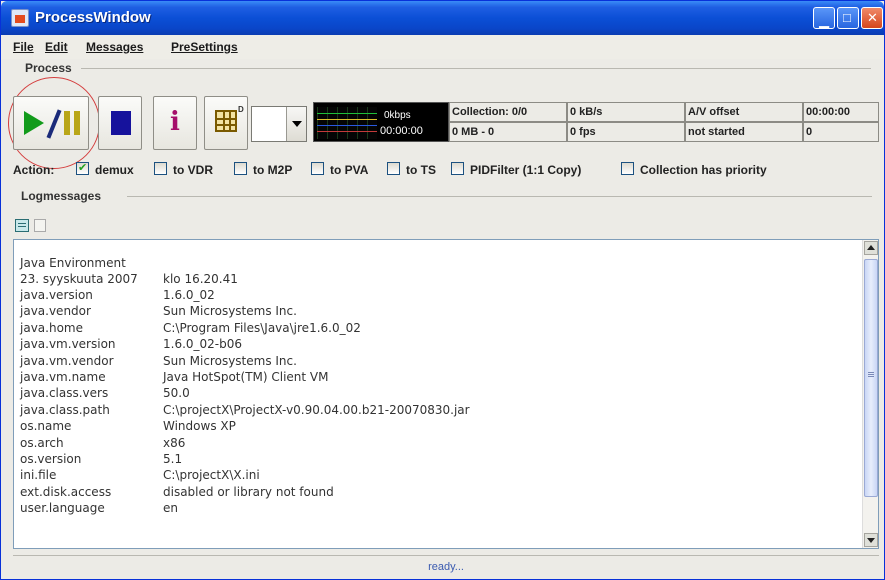 Image resolution: width=885 pixels, height=580 pixels. Describe the element at coordinates (442, 47) in the screenshot. I see `menu-bar: File Edit Messages PreSettings` at that location.